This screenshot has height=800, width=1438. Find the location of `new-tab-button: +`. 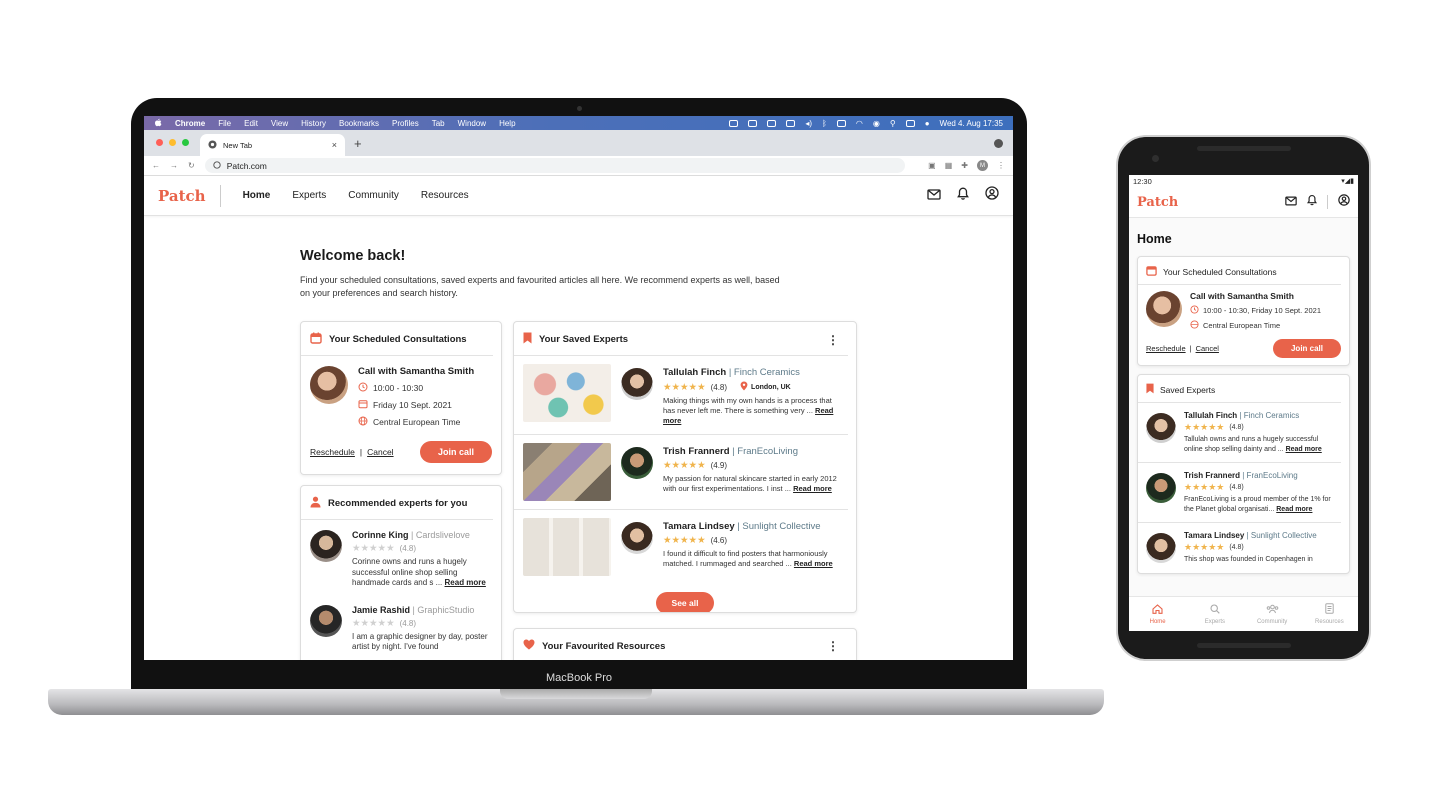

new-tab-button: + is located at coordinates (358, 143).